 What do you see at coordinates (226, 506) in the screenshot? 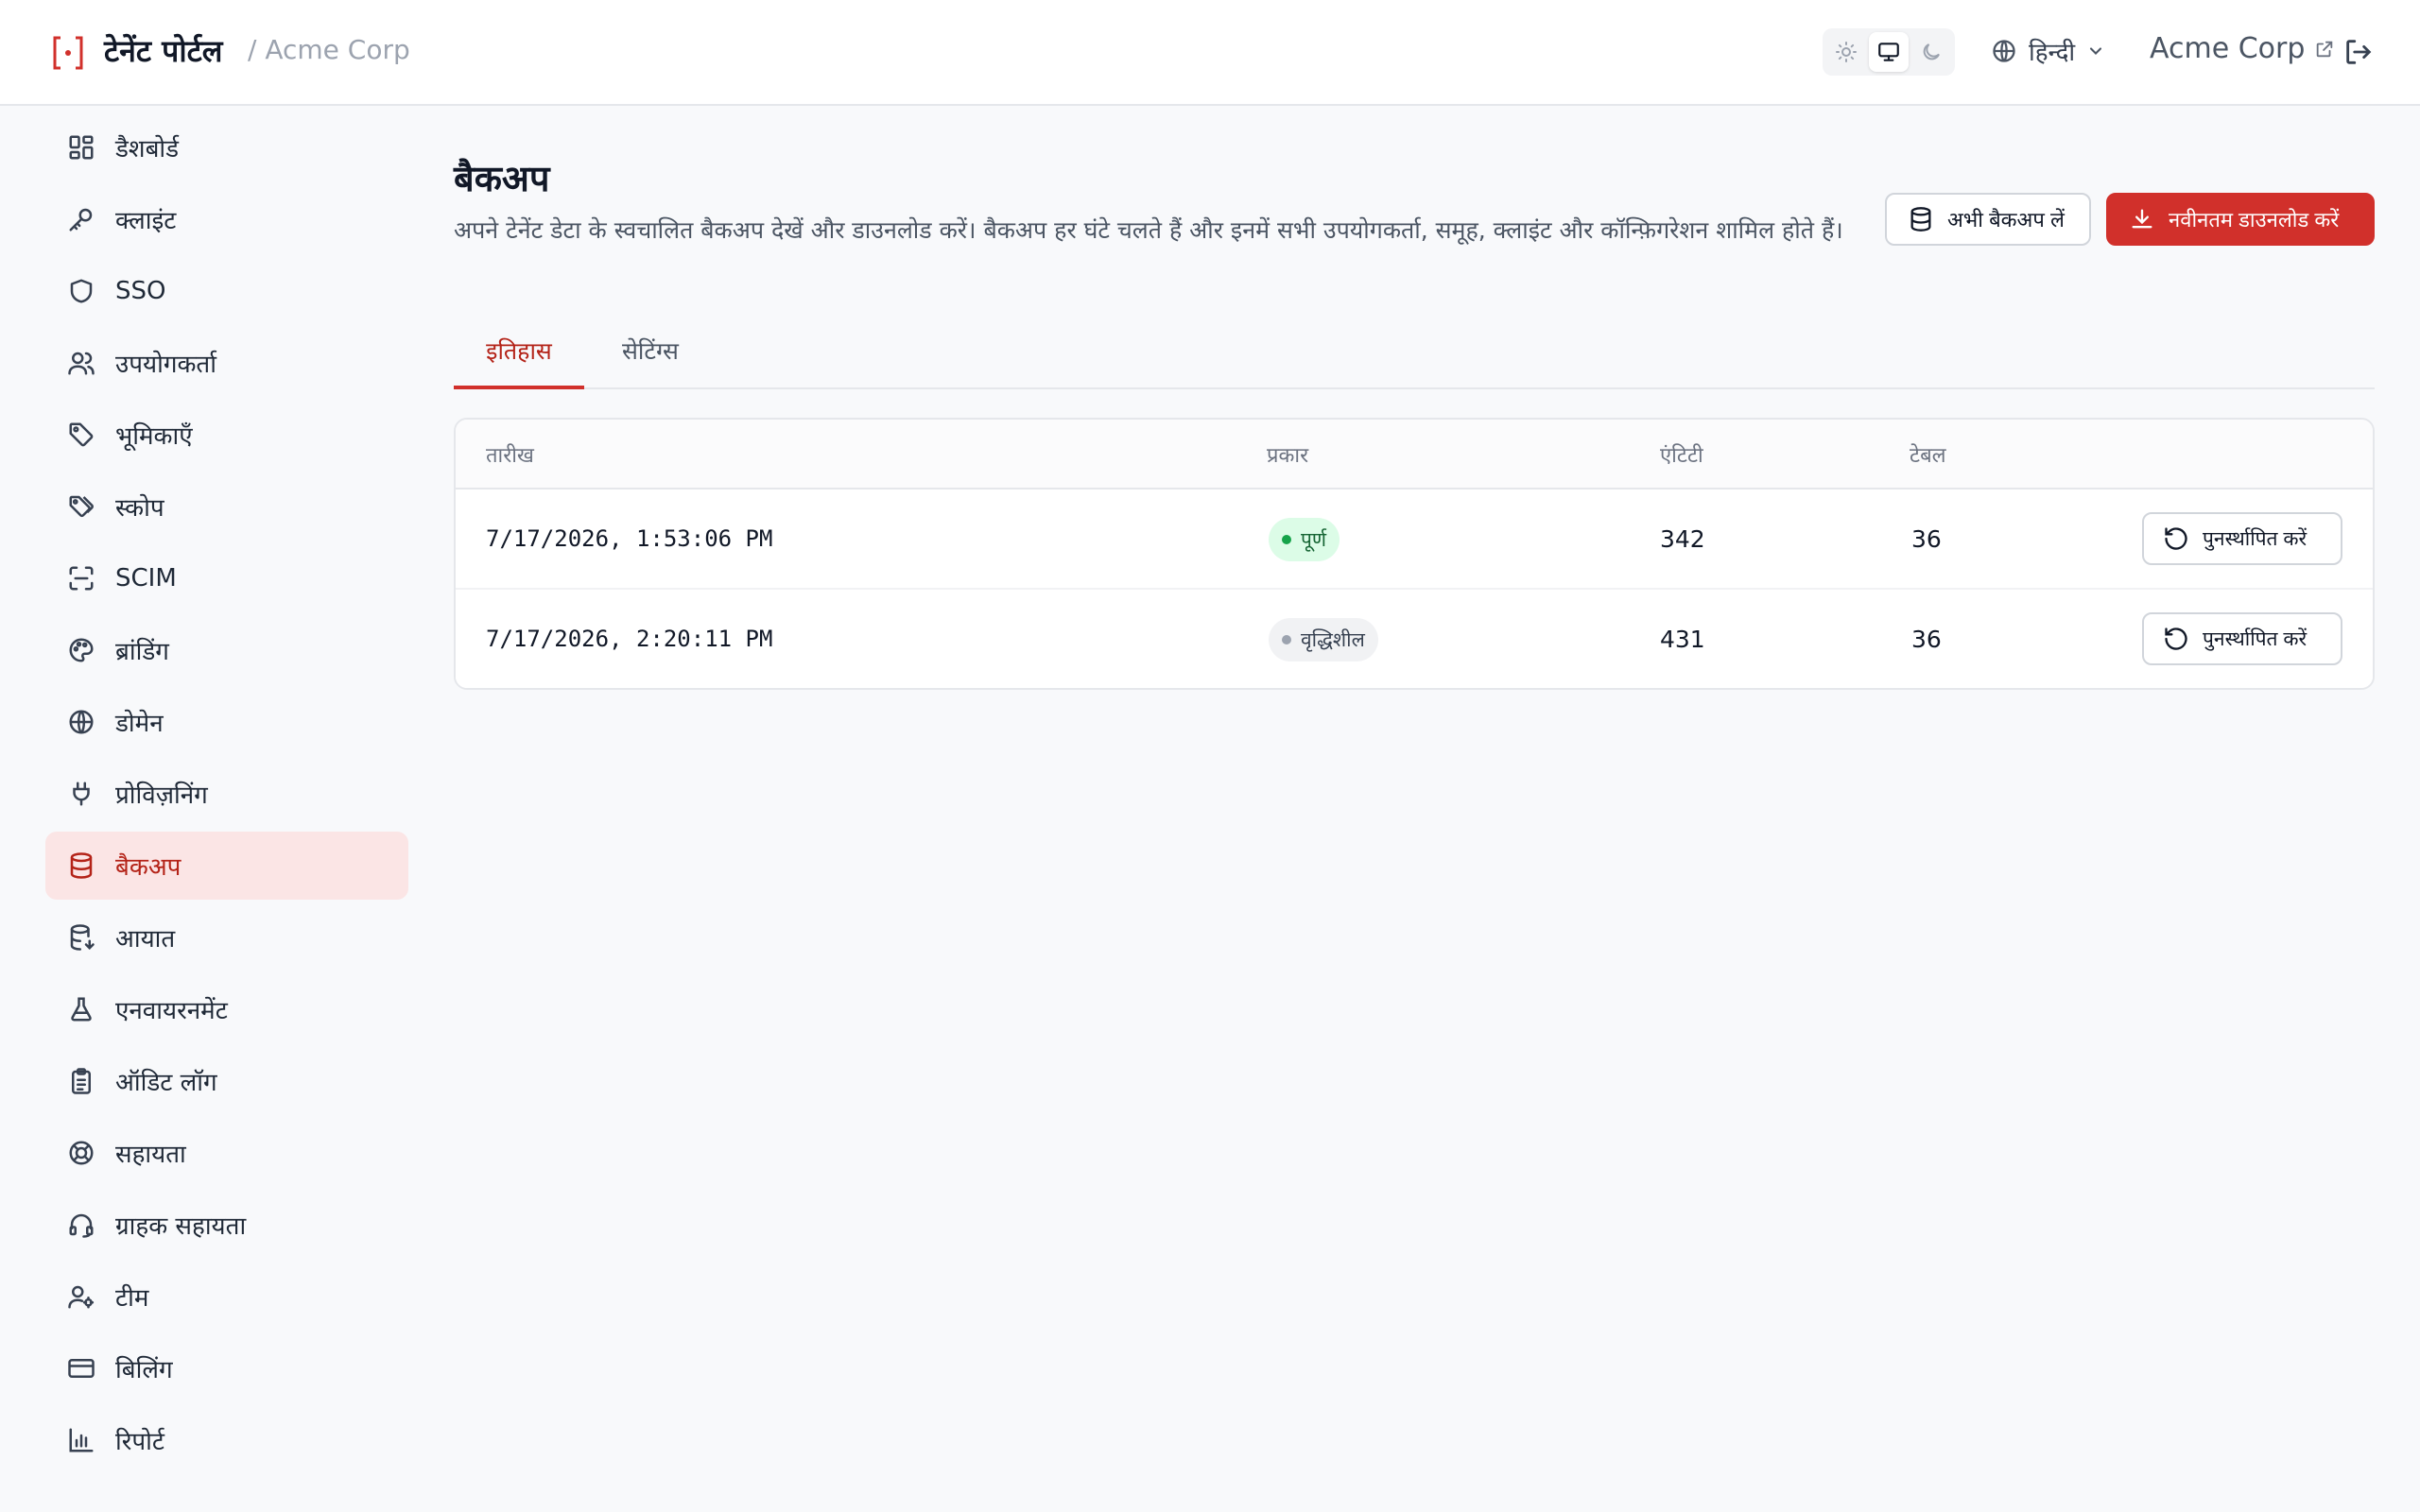
I see `sidebar-item-scopes: स्कोप` at bounding box center [226, 506].